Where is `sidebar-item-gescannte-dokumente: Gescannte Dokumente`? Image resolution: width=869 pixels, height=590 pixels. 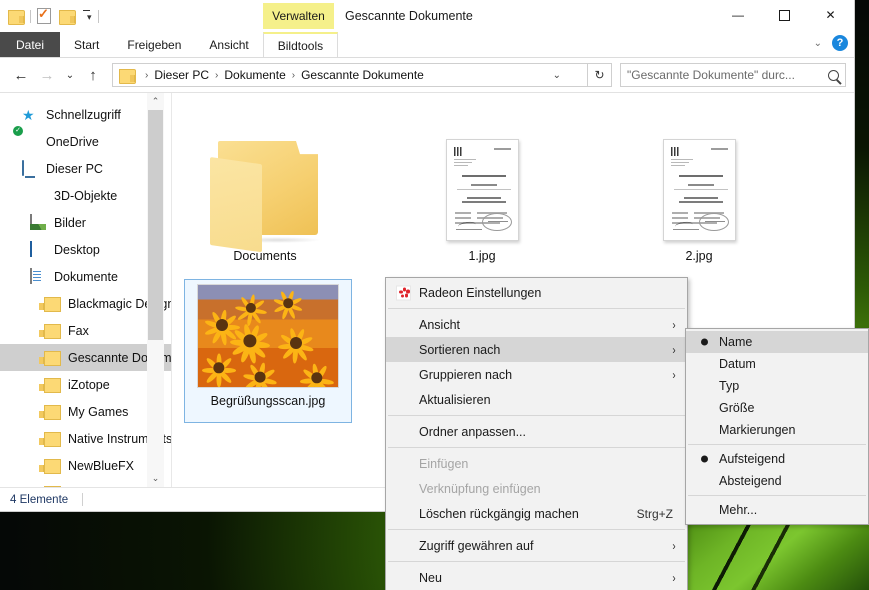
sidebar-item-gescannte-dokumente: Gescannte Dokumente is located at coordinates (85, 357).